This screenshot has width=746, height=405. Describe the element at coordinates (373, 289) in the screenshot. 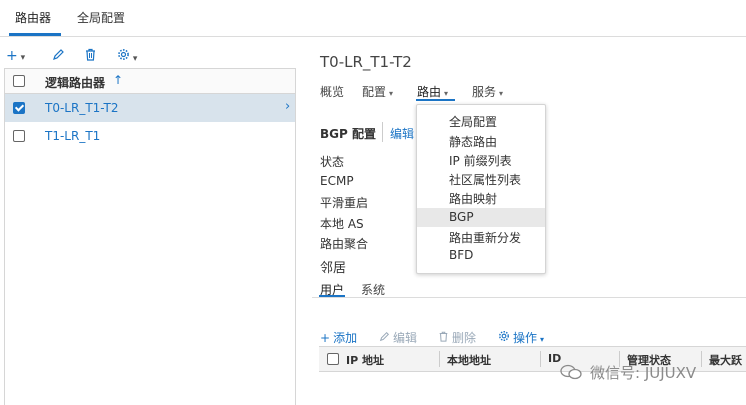

I see `tab-system: 系统` at that location.